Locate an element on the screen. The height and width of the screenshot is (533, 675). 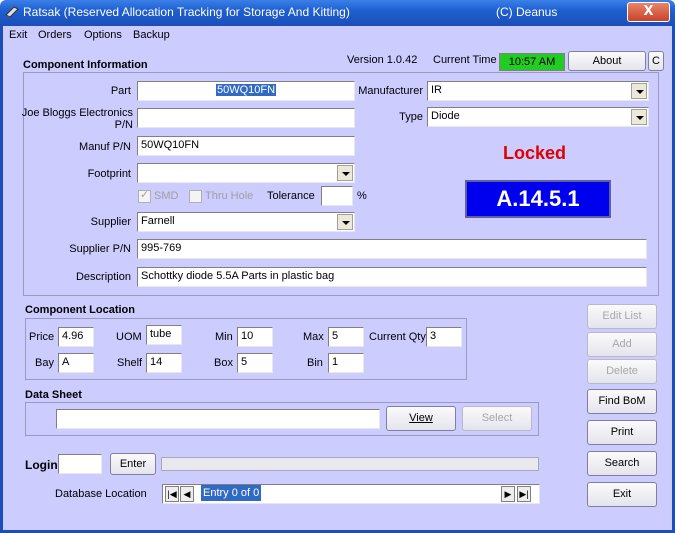
menu-options: Options is located at coordinates (103, 35).